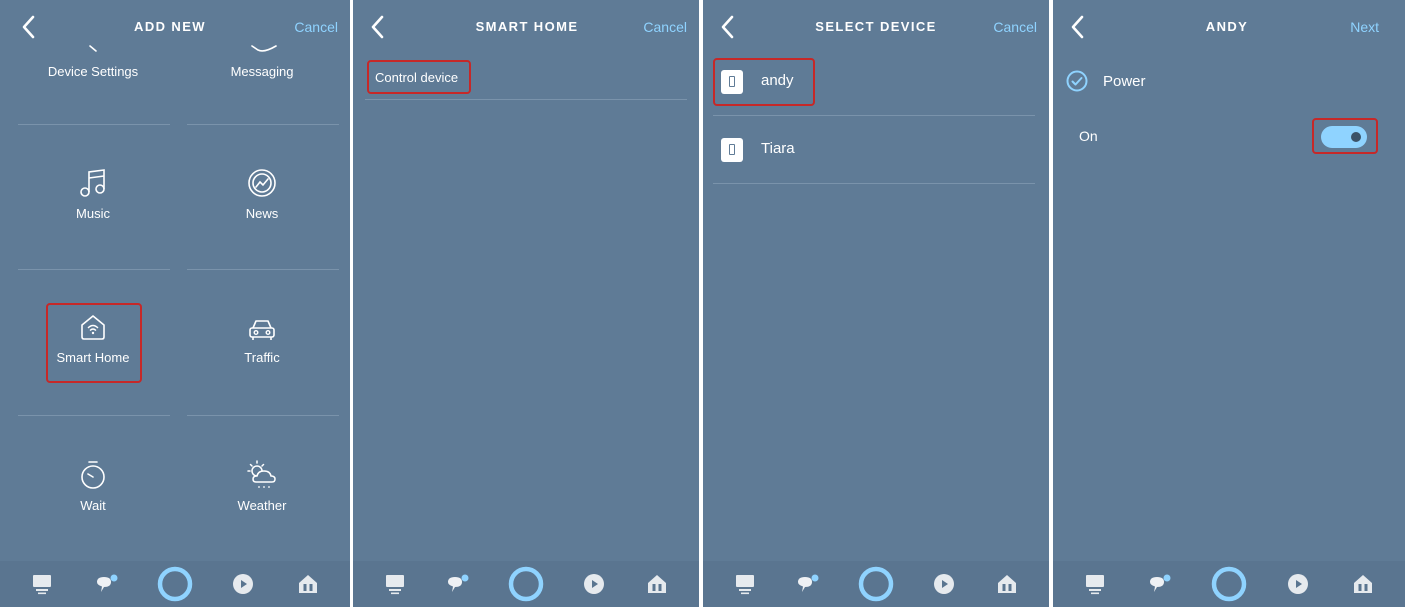 Image resolution: width=1405 pixels, height=607 pixels. I want to click on tile-label: News, so click(262, 213).